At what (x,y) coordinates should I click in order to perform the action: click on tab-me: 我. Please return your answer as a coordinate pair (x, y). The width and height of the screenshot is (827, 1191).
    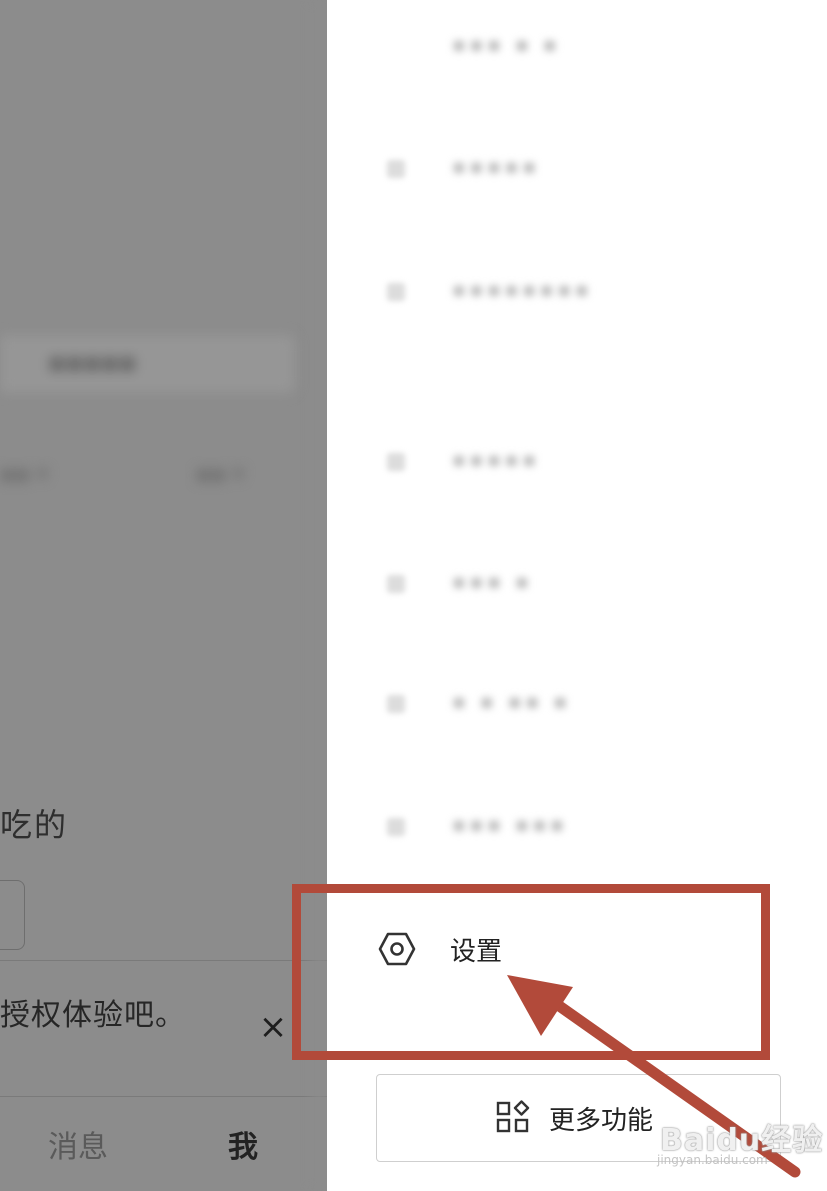
    Looking at the image, I should click on (243, 1144).